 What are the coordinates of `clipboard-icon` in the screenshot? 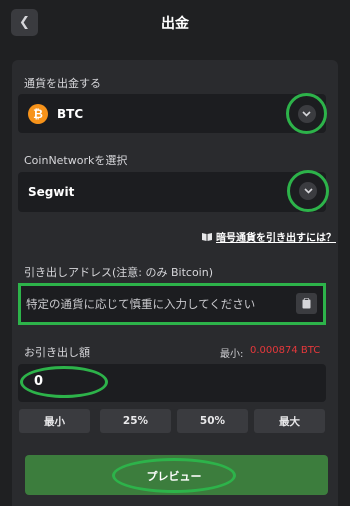 It's located at (306, 303).